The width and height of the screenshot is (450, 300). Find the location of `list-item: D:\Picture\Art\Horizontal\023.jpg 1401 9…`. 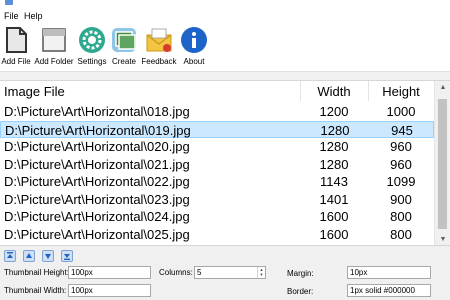

list-item: D:\Picture\Art\Horizontal\023.jpg 1401 9… is located at coordinates (217, 200).